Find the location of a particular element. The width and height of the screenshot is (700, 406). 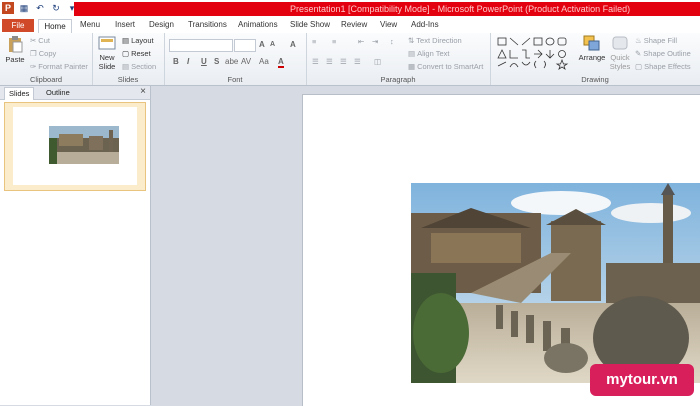

new-slide-label: New Slide is located at coordinates (107, 62).